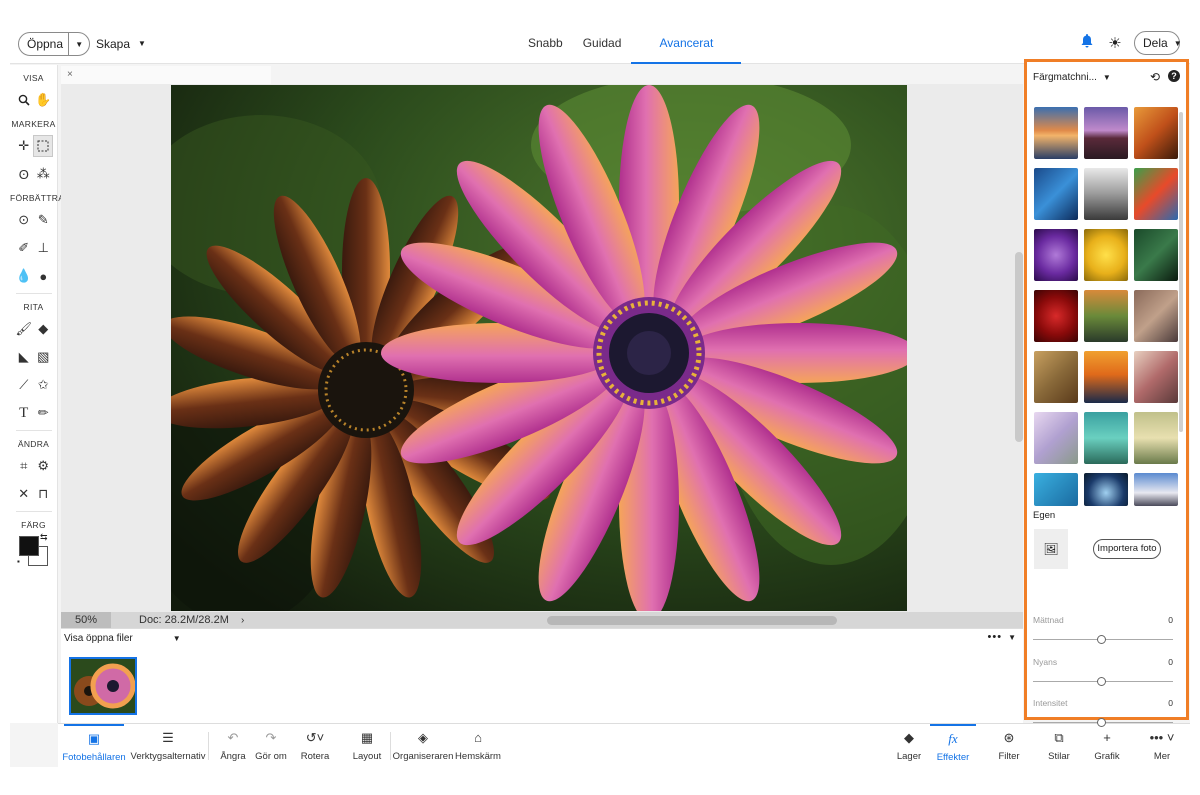 This screenshot has width=1200, height=795. I want to click on hue-slider: Nyans 0, so click(1103, 671).